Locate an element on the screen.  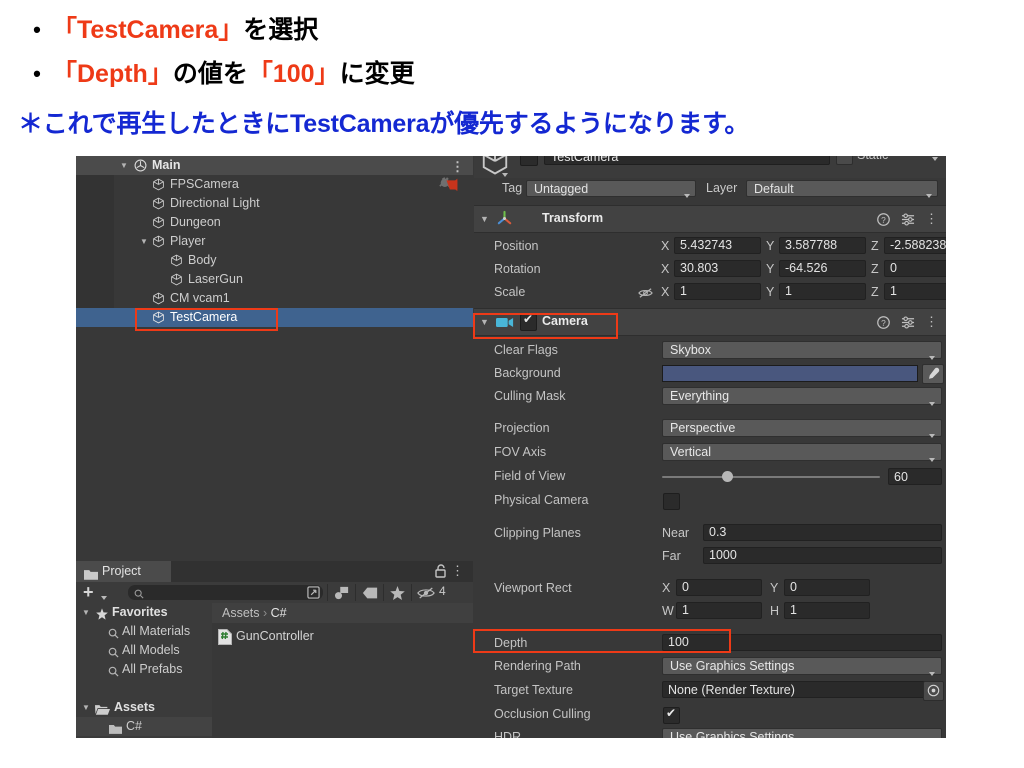
occlusion-culling-checkbox is located at coordinates (671, 715).